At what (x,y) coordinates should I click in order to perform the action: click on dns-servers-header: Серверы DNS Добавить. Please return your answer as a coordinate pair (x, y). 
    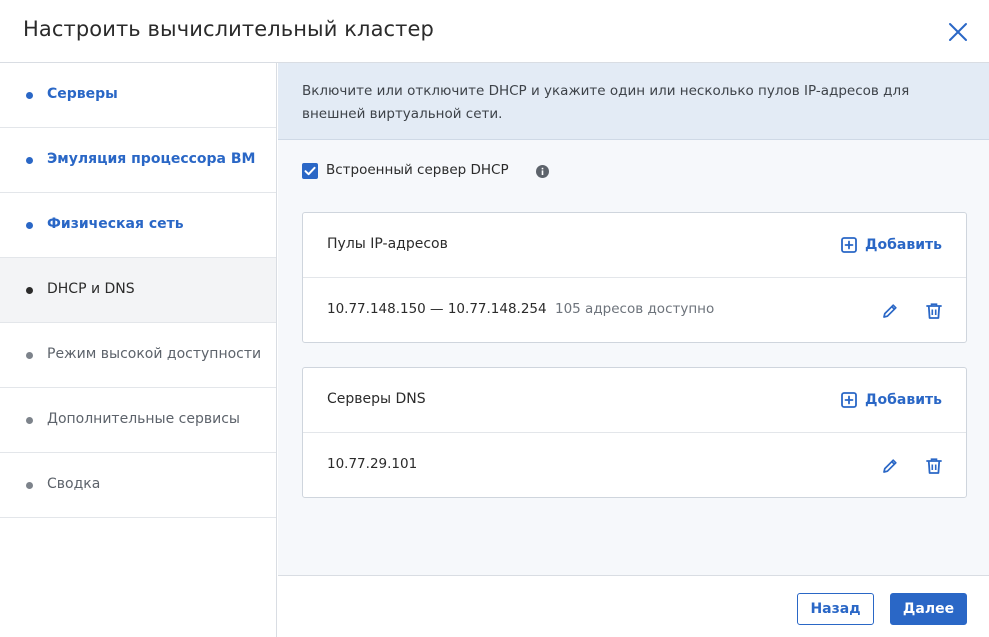
    Looking at the image, I should click on (634, 400).